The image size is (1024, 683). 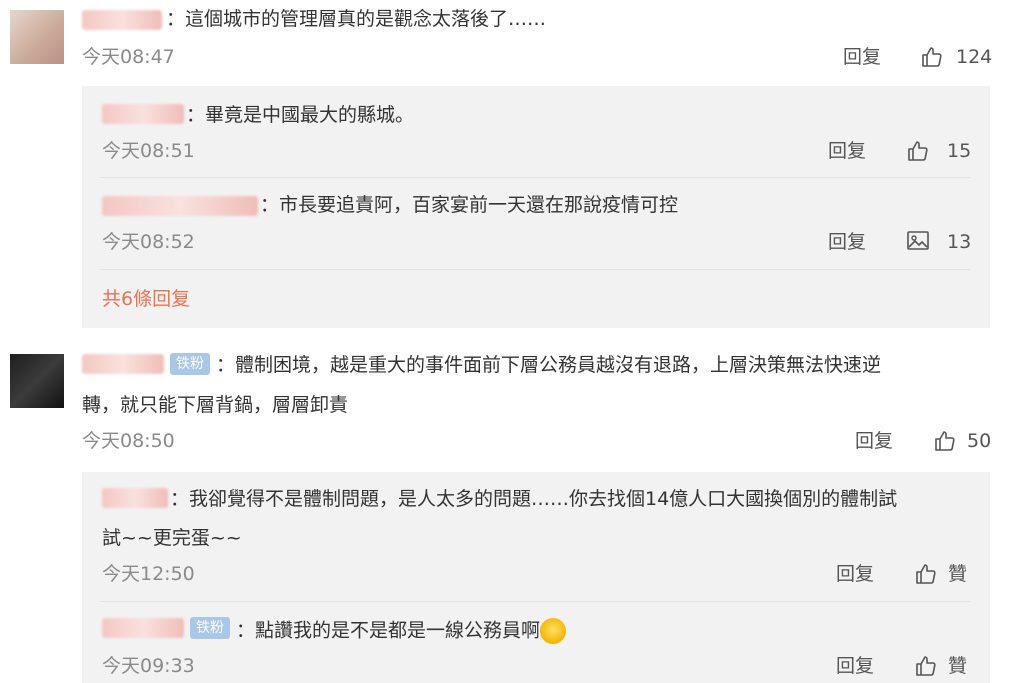 I want to click on reply-text: ：點讚我的是不是都是一線公務員啊, so click(x=401, y=631).